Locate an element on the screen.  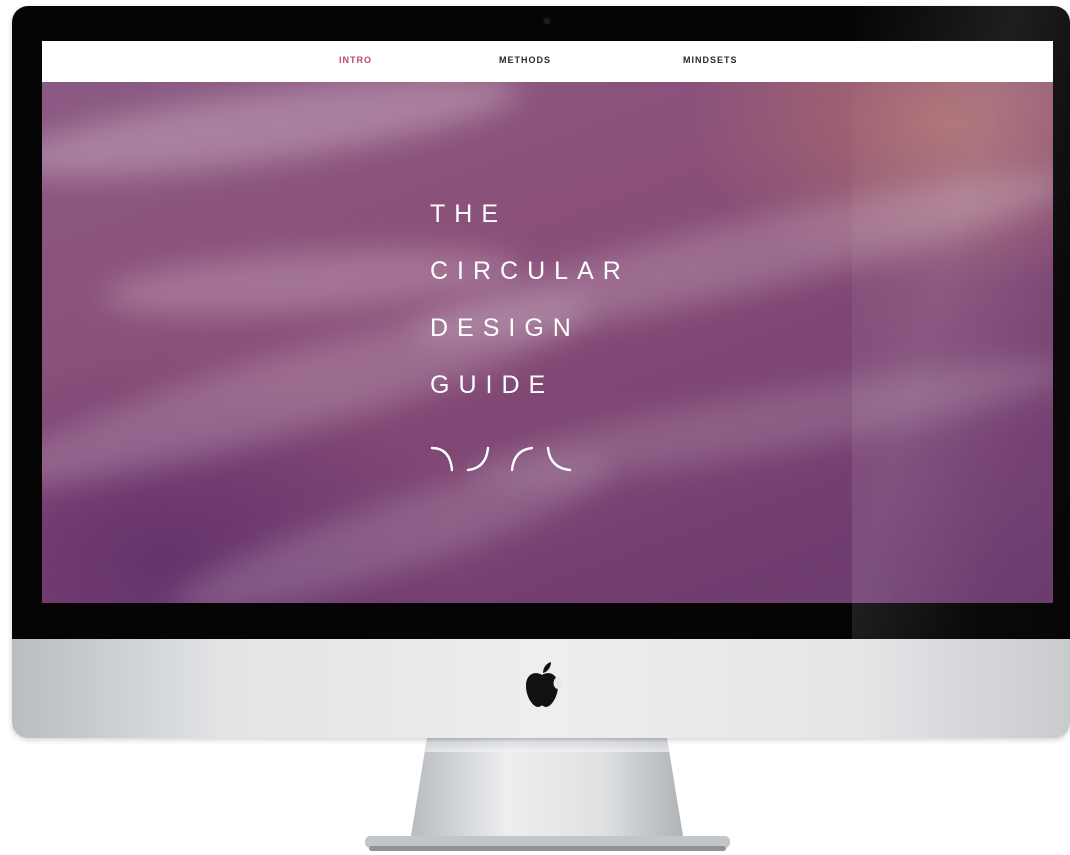
hero-title-line: THE is located at coordinates (468, 214).